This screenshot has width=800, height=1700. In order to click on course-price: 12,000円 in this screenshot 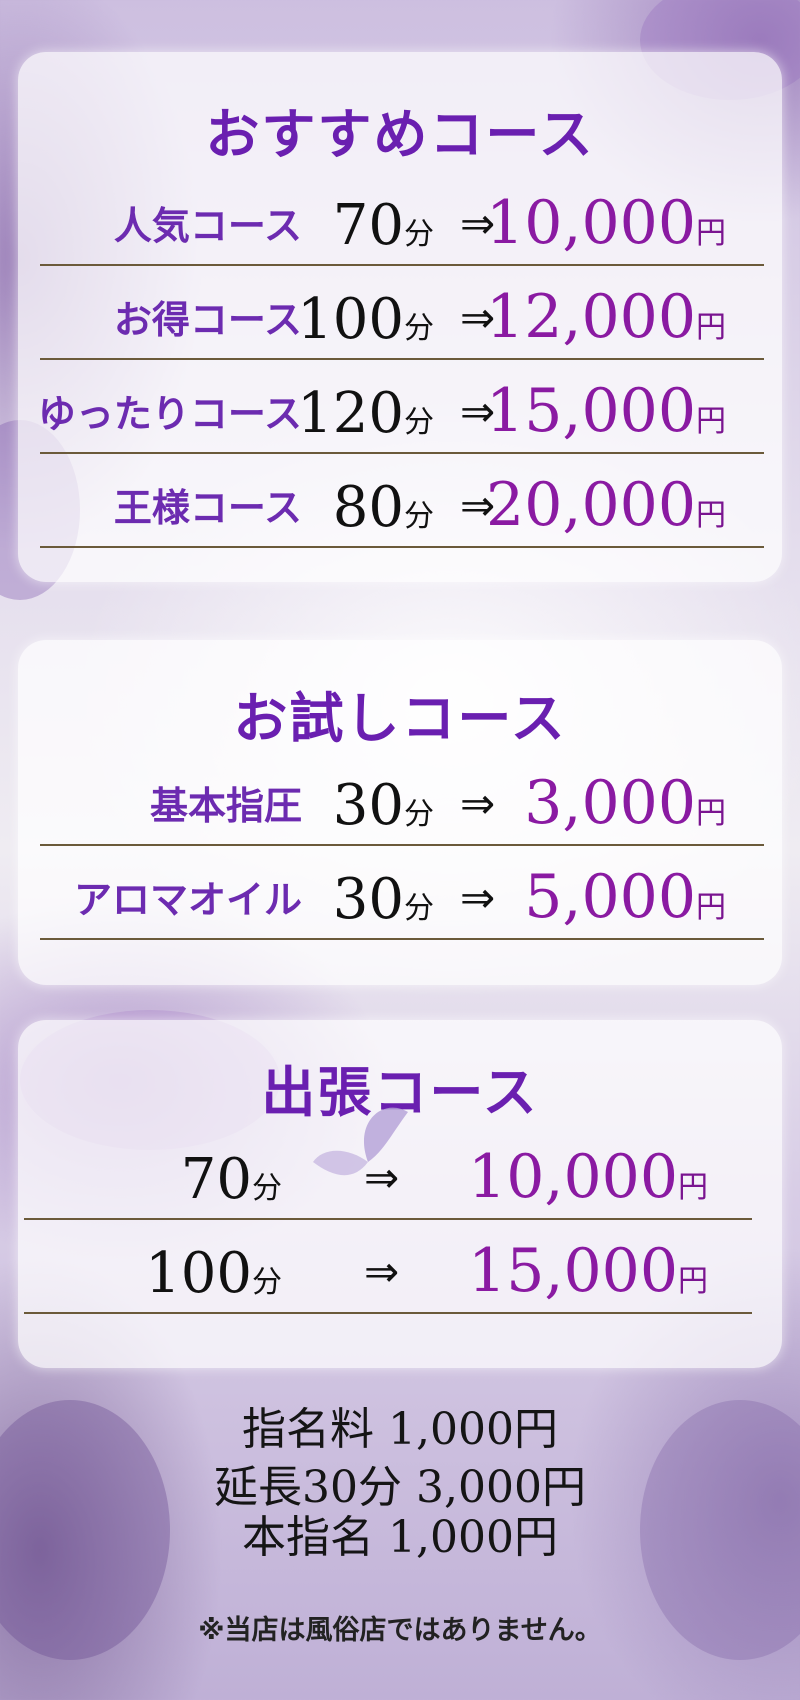, I will do `click(606, 317)`.